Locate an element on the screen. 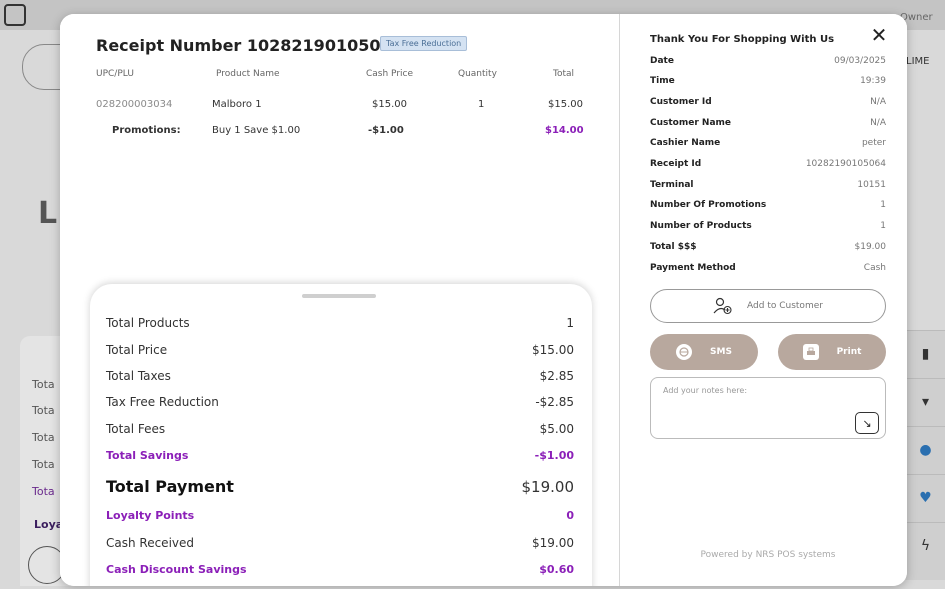 This screenshot has height=589, width=945. detail-value: Cash is located at coordinates (874, 268).